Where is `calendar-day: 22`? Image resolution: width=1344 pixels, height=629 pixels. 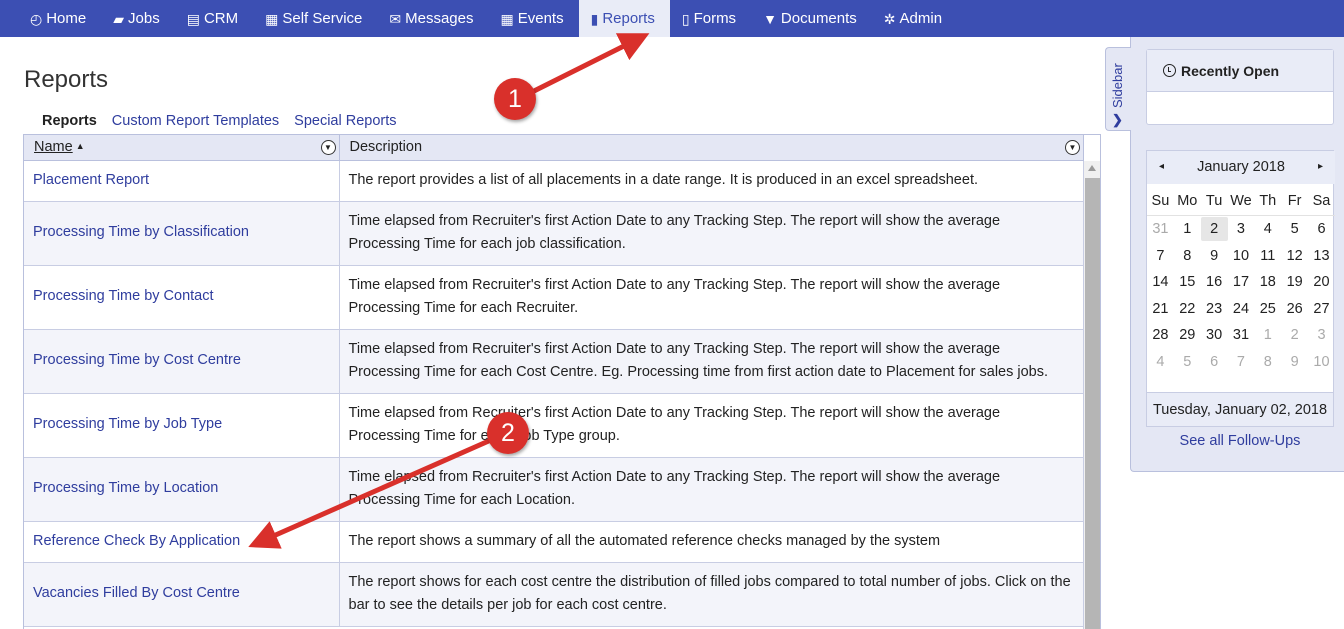
calendar-day: 22 is located at coordinates (1187, 309).